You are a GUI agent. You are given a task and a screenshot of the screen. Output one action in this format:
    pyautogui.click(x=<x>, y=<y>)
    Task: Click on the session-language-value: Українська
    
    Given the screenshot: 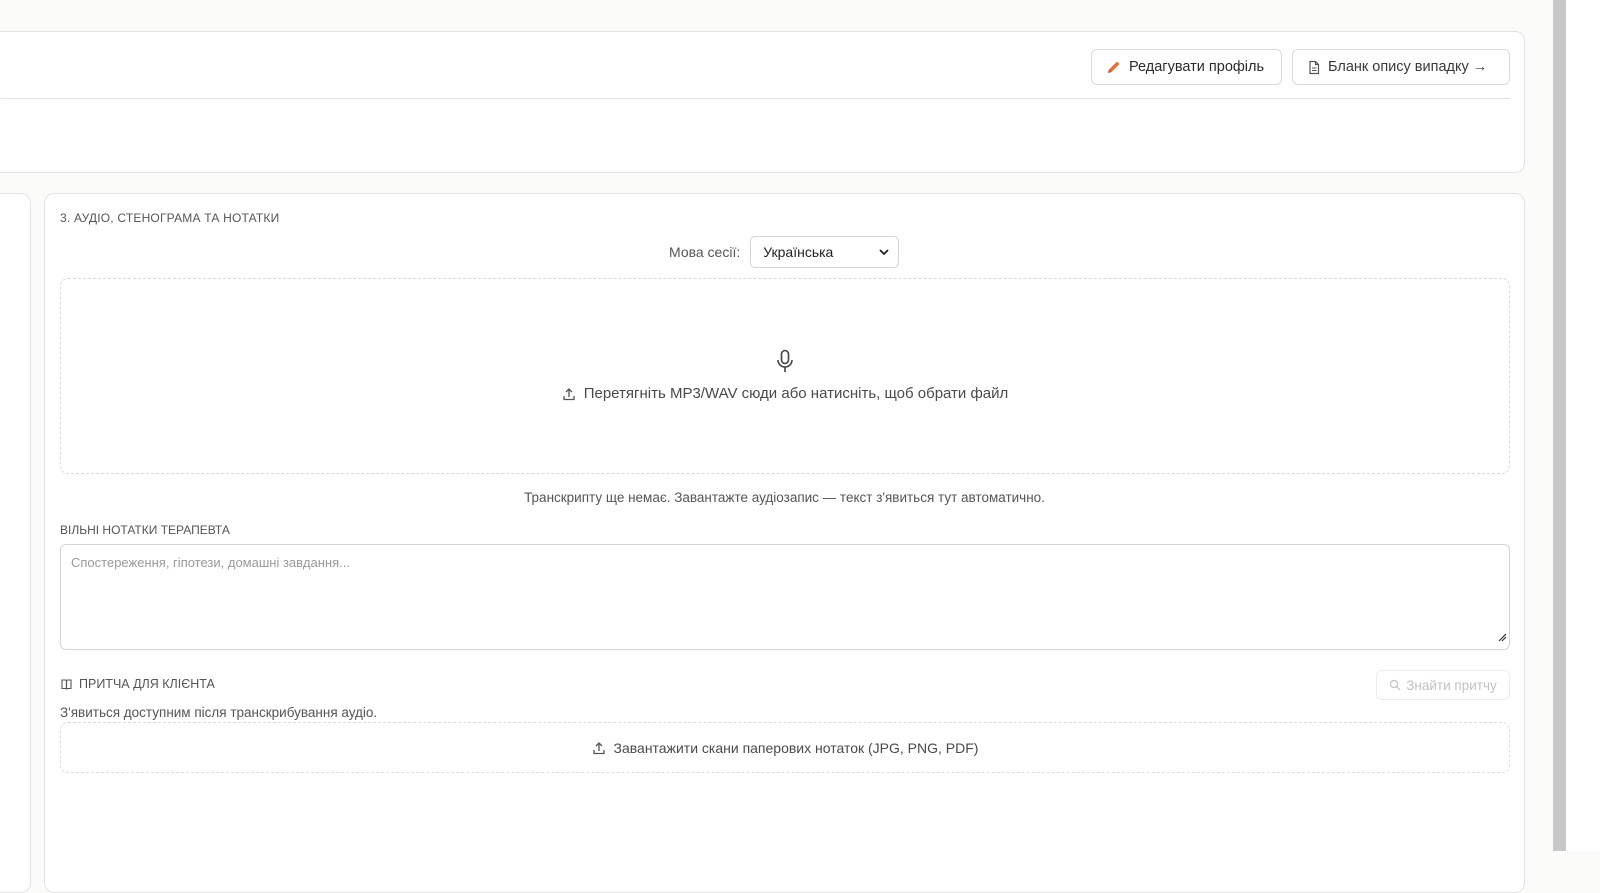 What is the action you would take?
    pyautogui.click(x=798, y=252)
    